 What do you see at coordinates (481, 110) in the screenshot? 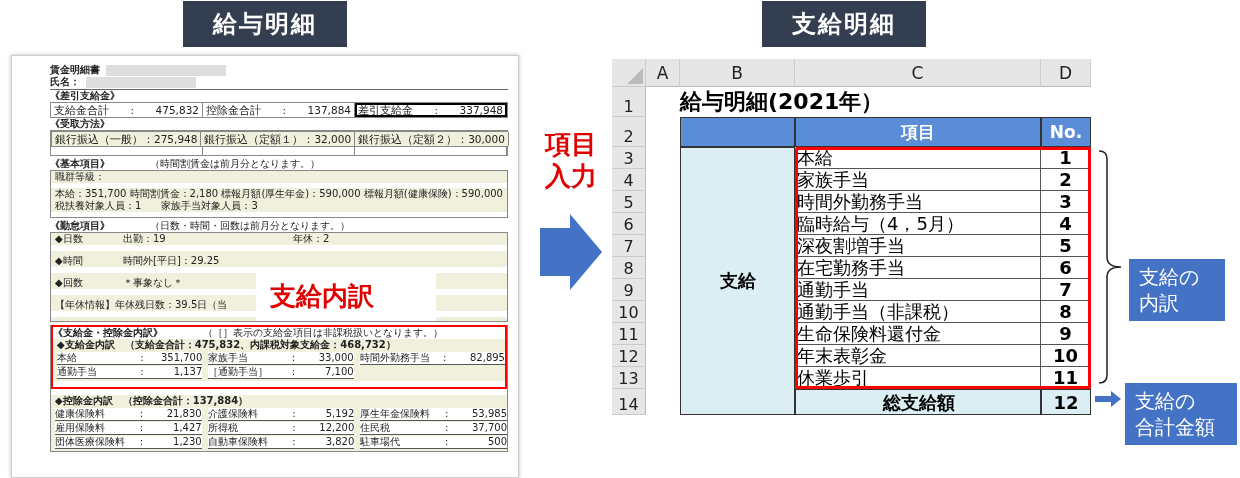
I see `amount-value: 337,948` at bounding box center [481, 110].